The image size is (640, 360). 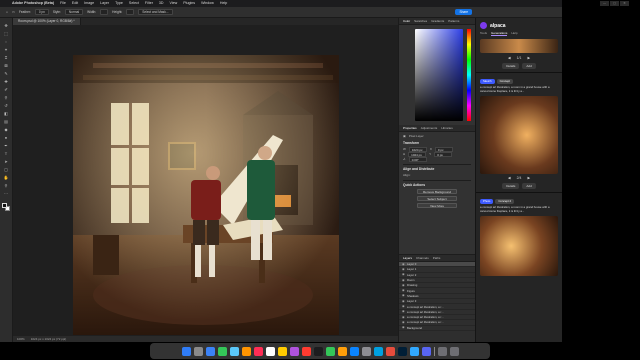 I want to click on photos-icon, so click(x=258, y=351).